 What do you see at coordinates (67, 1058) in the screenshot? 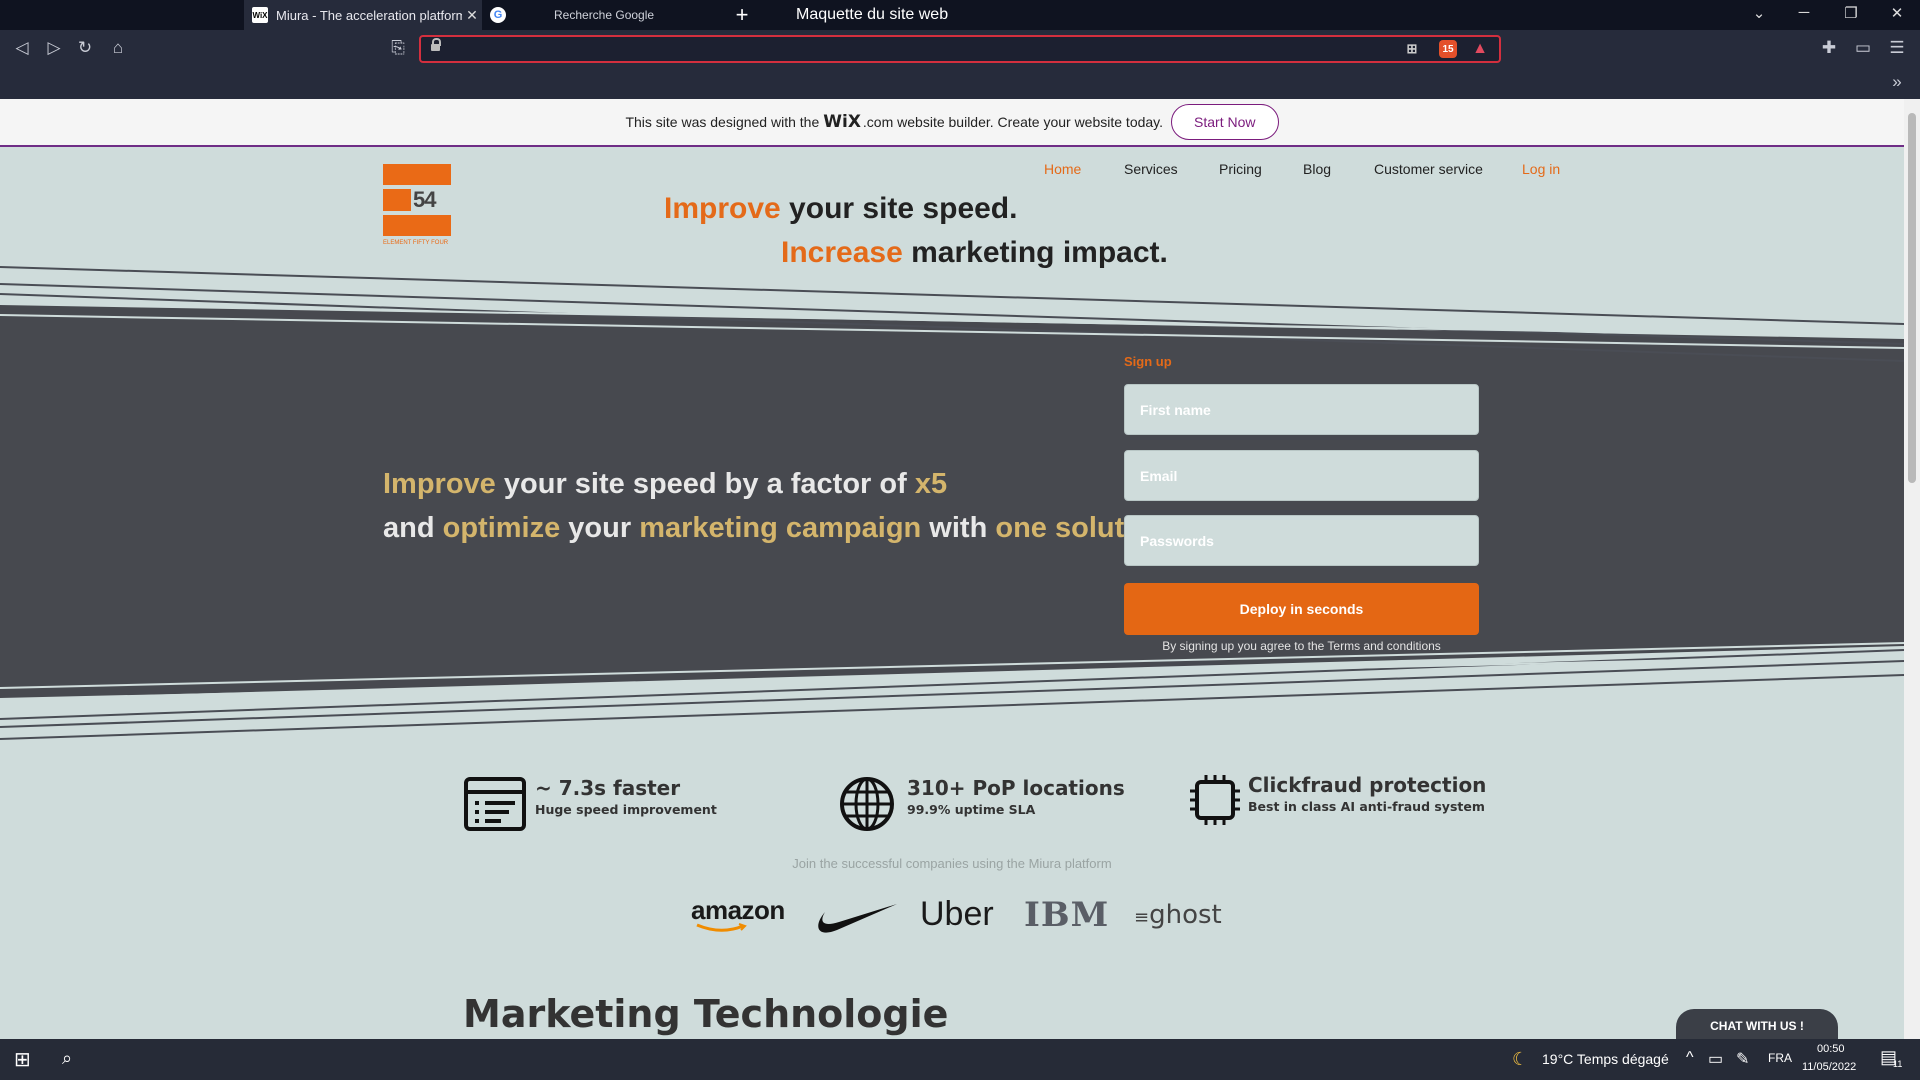
I see `search-icon: ⌕` at bounding box center [67, 1058].